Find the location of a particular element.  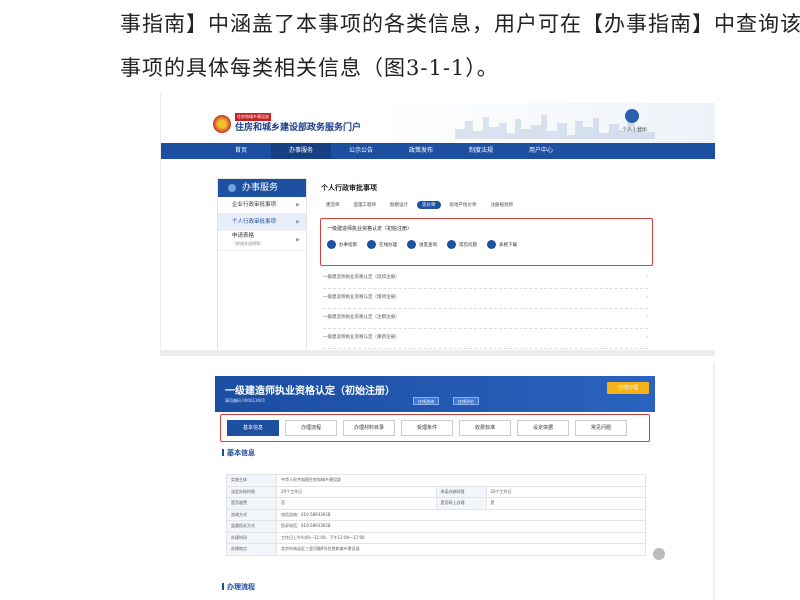

nav-regulations: 制度法规 is located at coordinates (481, 151).